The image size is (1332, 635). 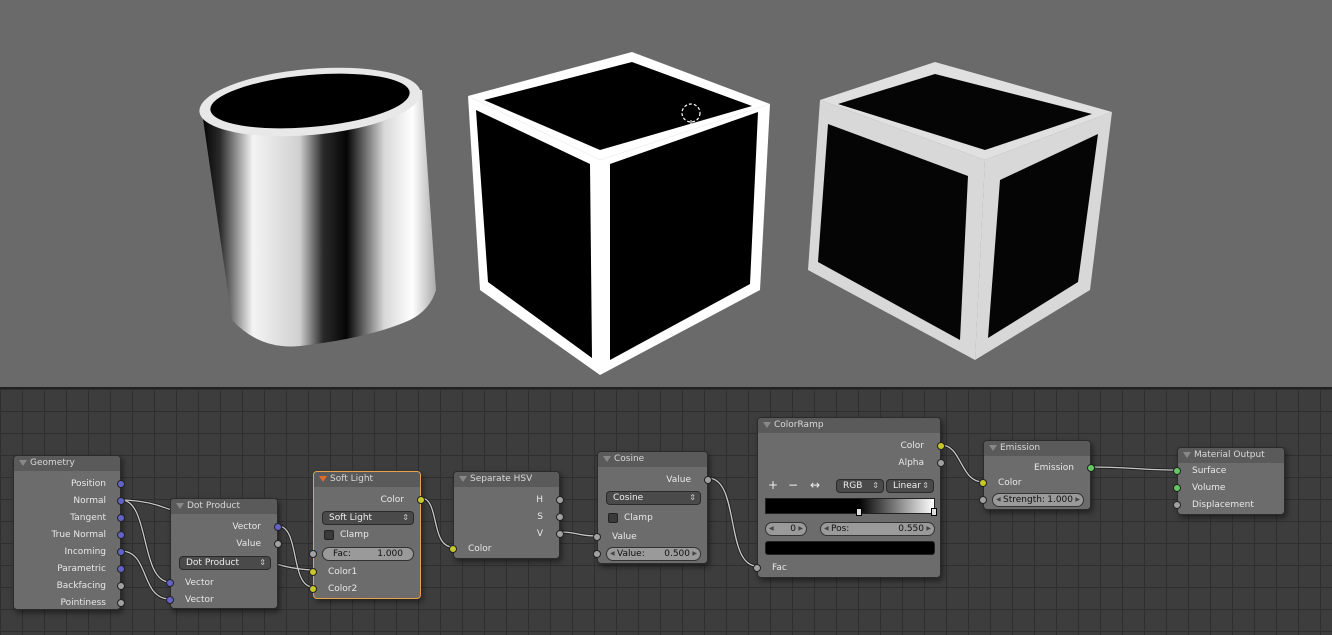 I want to click on socket-incoming, so click(x=121, y=552).